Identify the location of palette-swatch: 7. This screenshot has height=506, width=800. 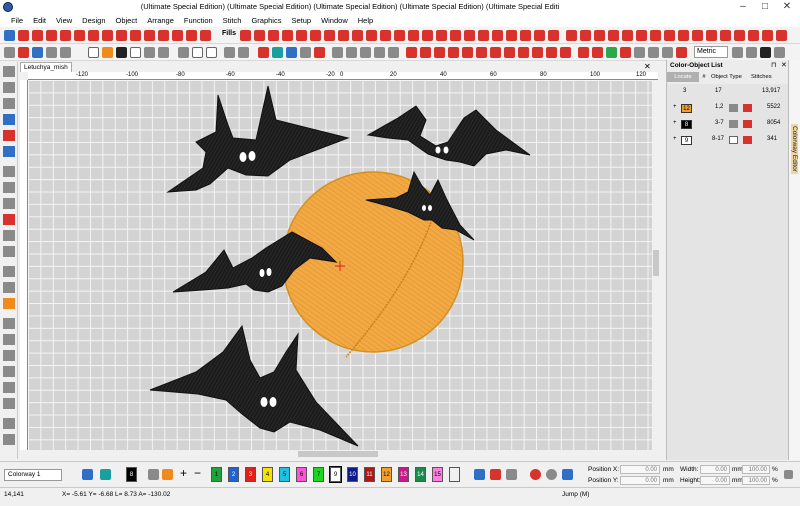
(318, 474).